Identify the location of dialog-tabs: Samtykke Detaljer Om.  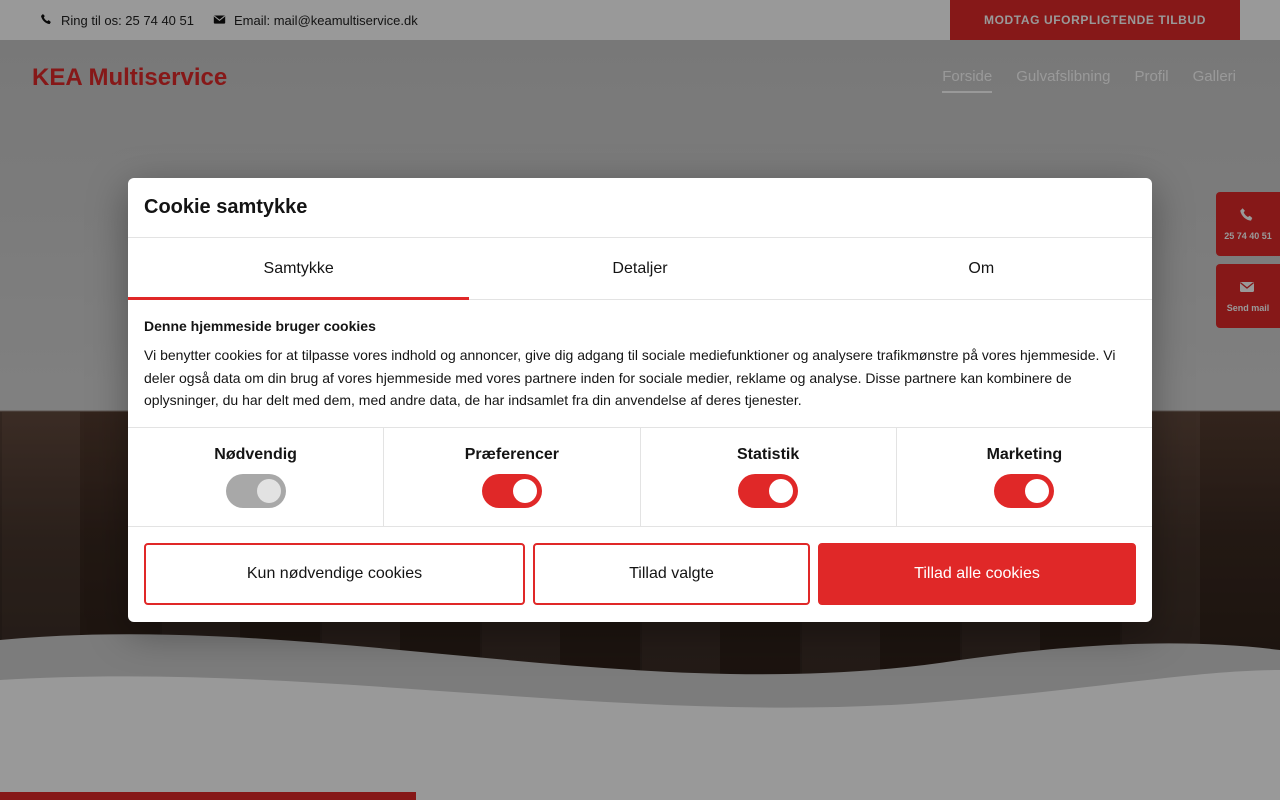
(640, 269).